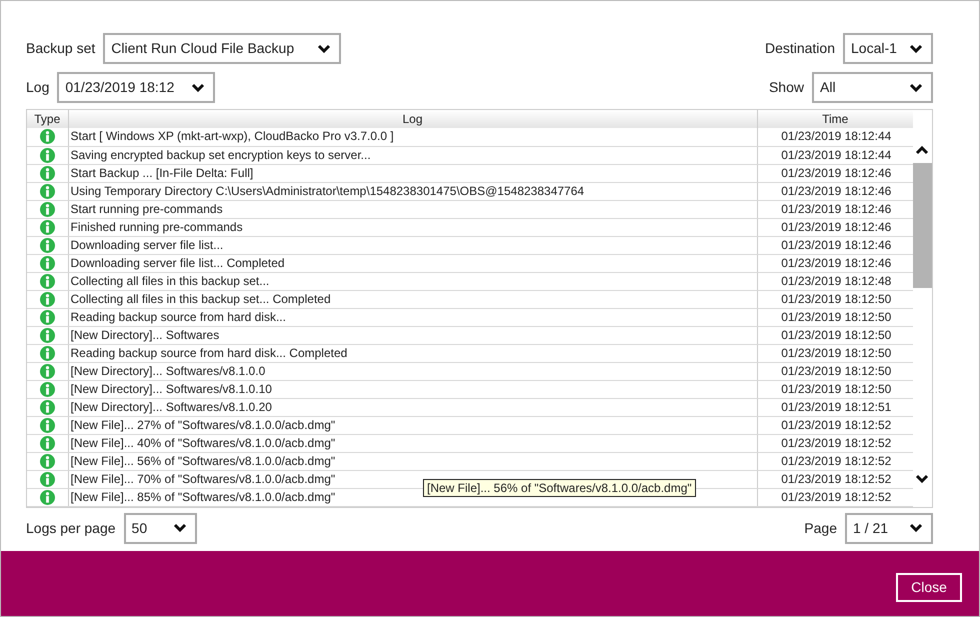 This screenshot has width=980, height=617. What do you see at coordinates (412, 443) in the screenshot?
I see `table-cell: [New File]... 40% of "Softwares/v8.1.0.0/acb.dmg"` at bounding box center [412, 443].